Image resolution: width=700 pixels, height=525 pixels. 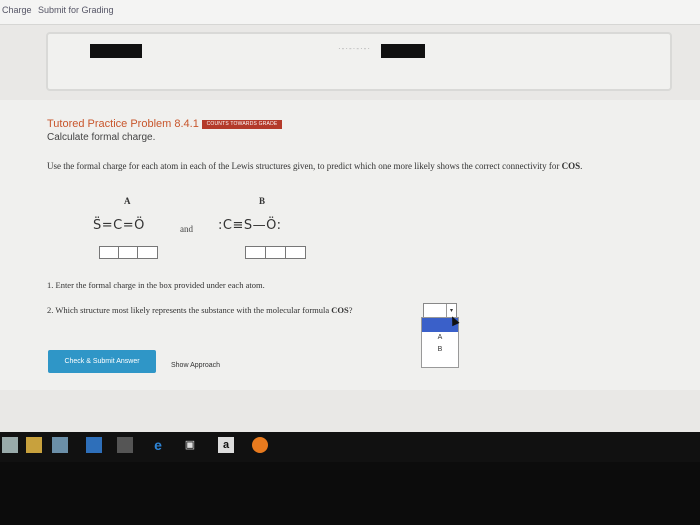 What do you see at coordinates (60, 445) in the screenshot?
I see `calendar-icon` at bounding box center [60, 445].